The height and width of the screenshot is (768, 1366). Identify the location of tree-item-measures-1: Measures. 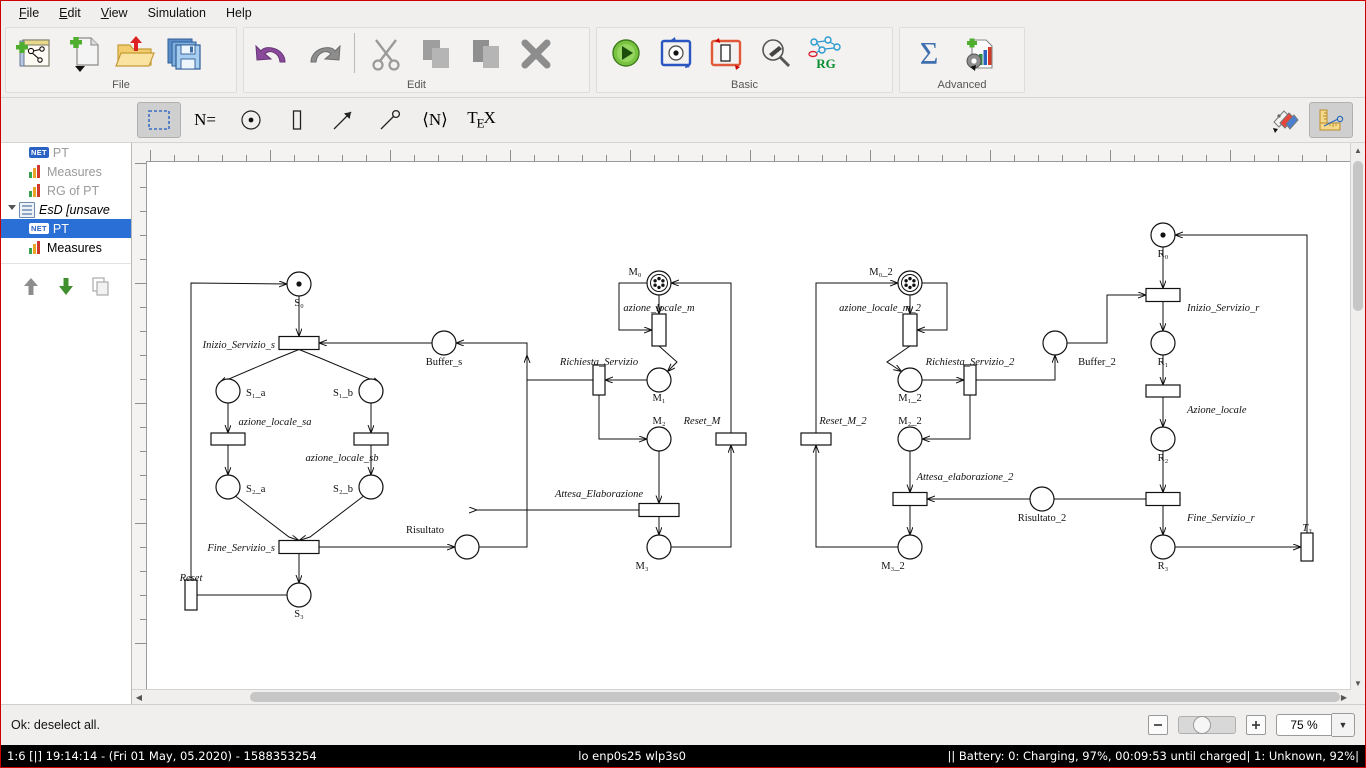
(66, 171).